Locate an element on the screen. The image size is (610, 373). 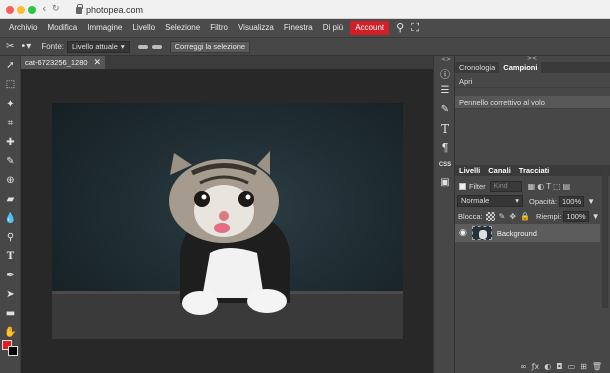
menu-file: Archivio is located at coordinates (23, 28).